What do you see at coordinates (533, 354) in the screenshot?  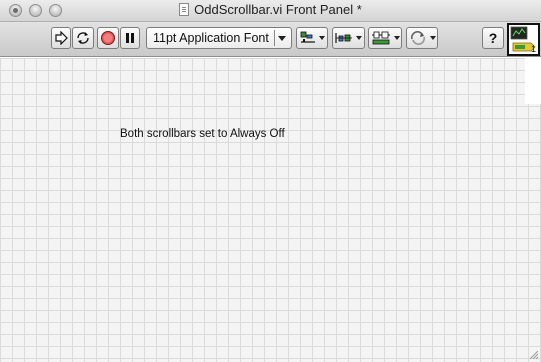 I see `resize-grip-icon` at bounding box center [533, 354].